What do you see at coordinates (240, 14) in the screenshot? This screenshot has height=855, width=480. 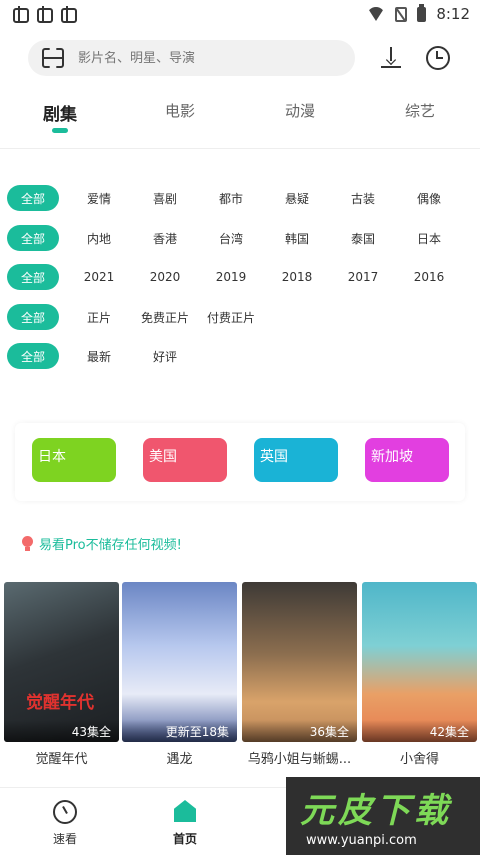 I see `status-bar: 8:12` at bounding box center [240, 14].